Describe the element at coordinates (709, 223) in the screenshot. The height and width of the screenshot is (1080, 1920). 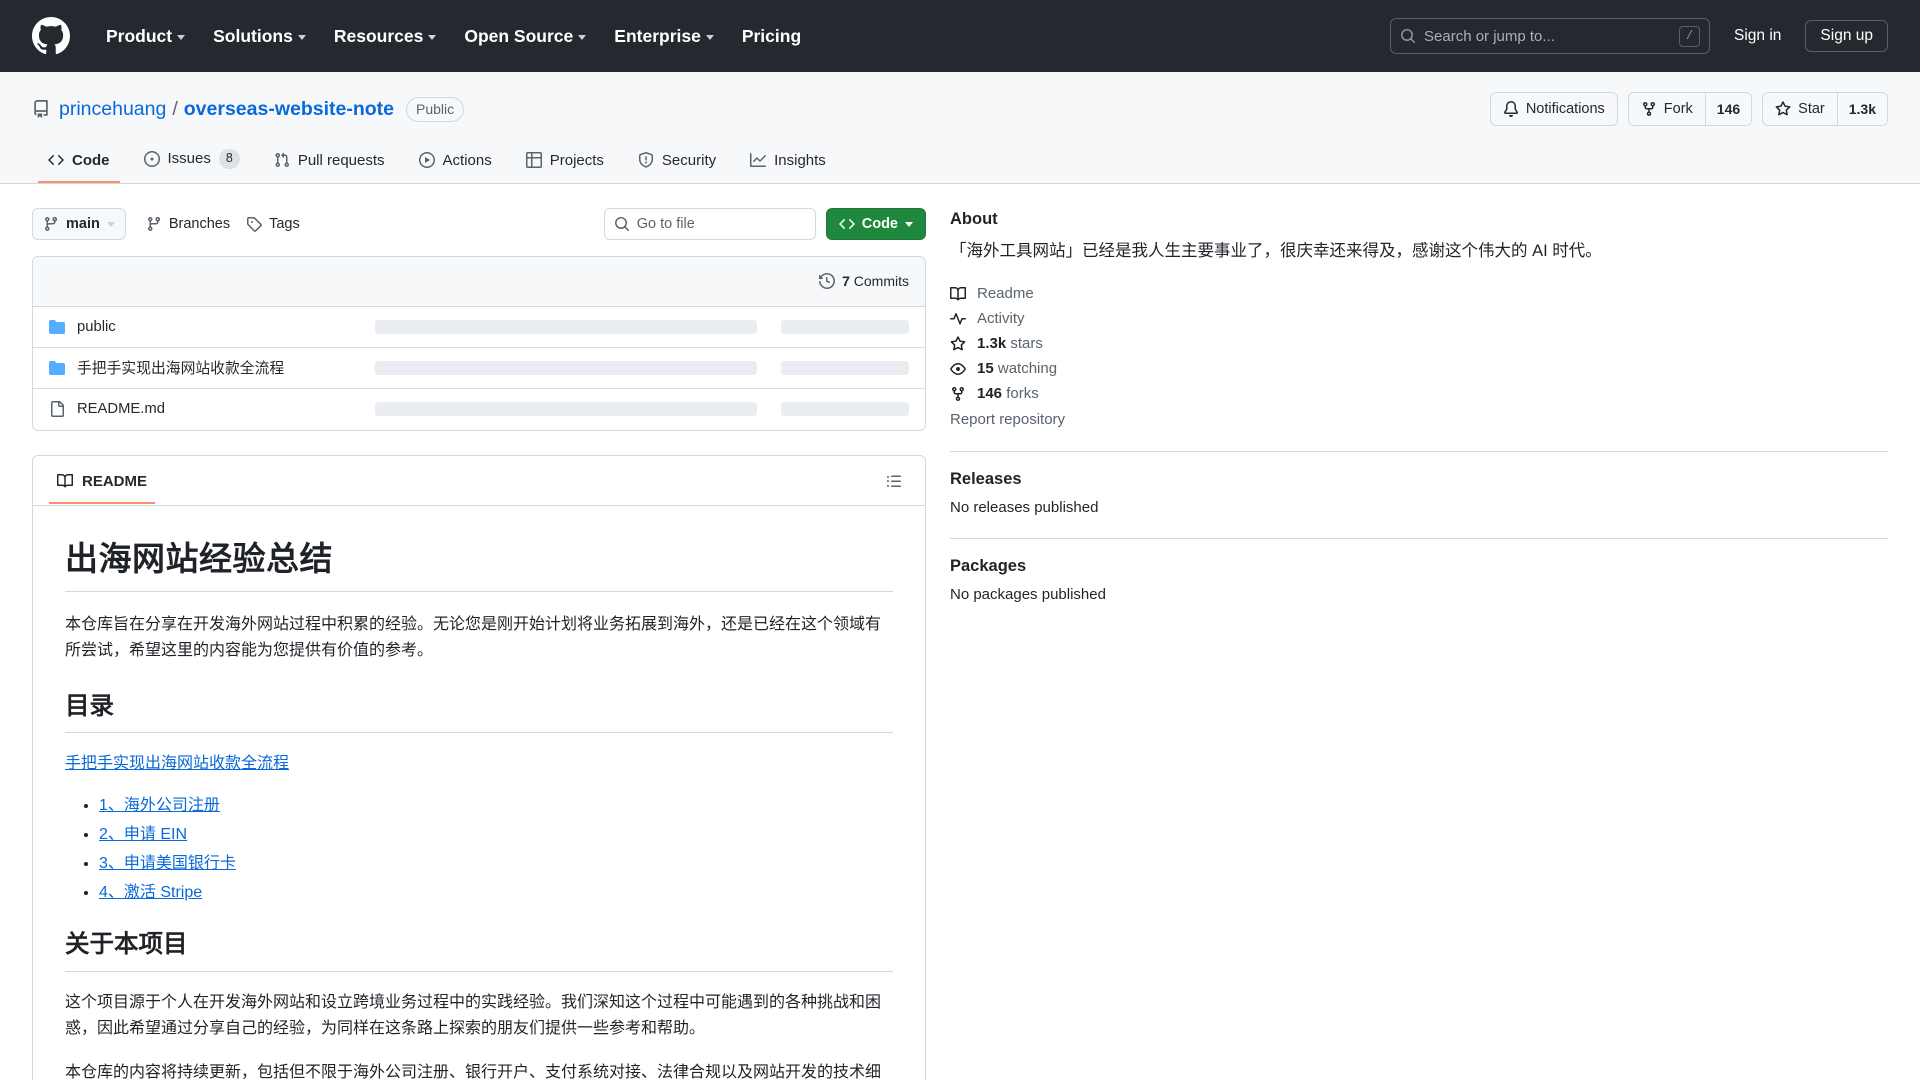
I see `go-to-file-input: Go to file` at that location.